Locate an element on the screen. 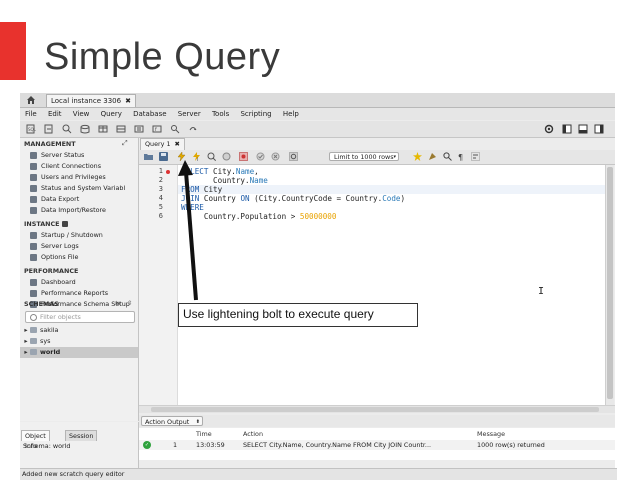  nav-options-file: Options File is located at coordinates (54, 257).